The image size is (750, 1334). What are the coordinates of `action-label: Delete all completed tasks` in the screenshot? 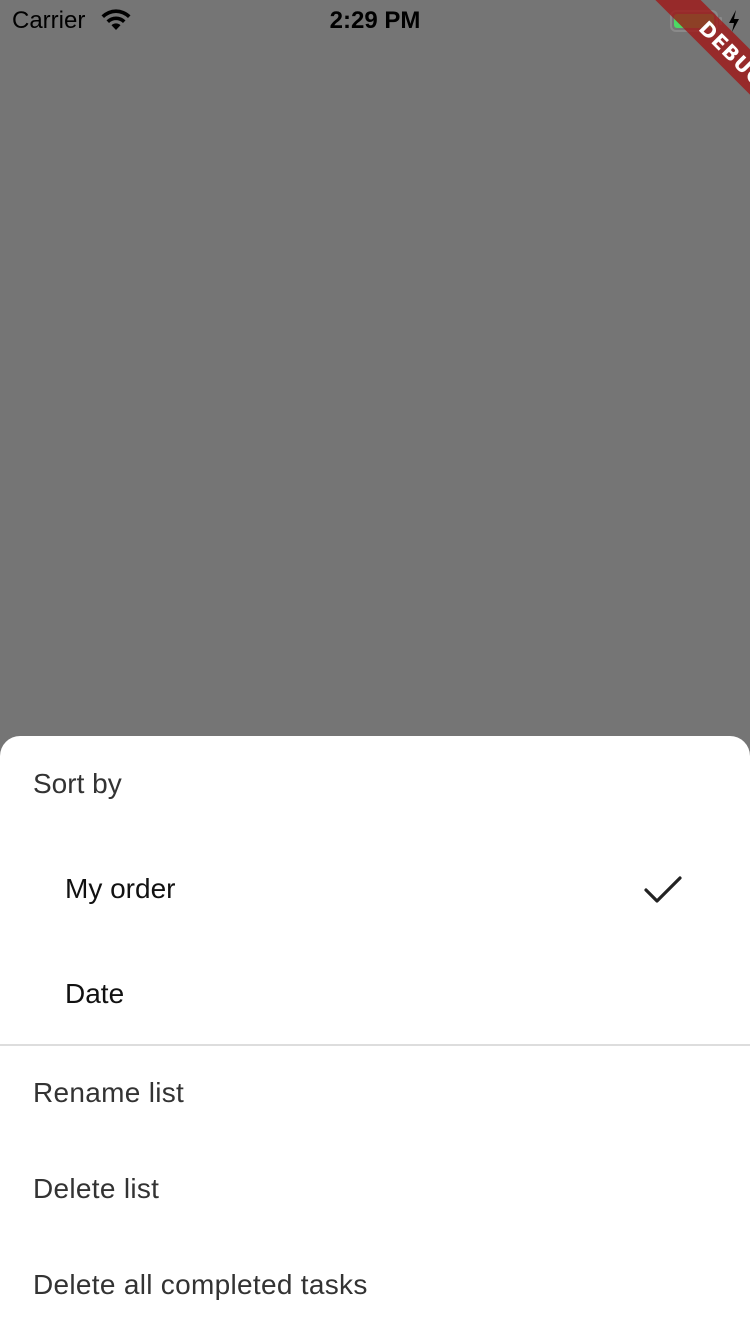 It's located at (200, 1284).